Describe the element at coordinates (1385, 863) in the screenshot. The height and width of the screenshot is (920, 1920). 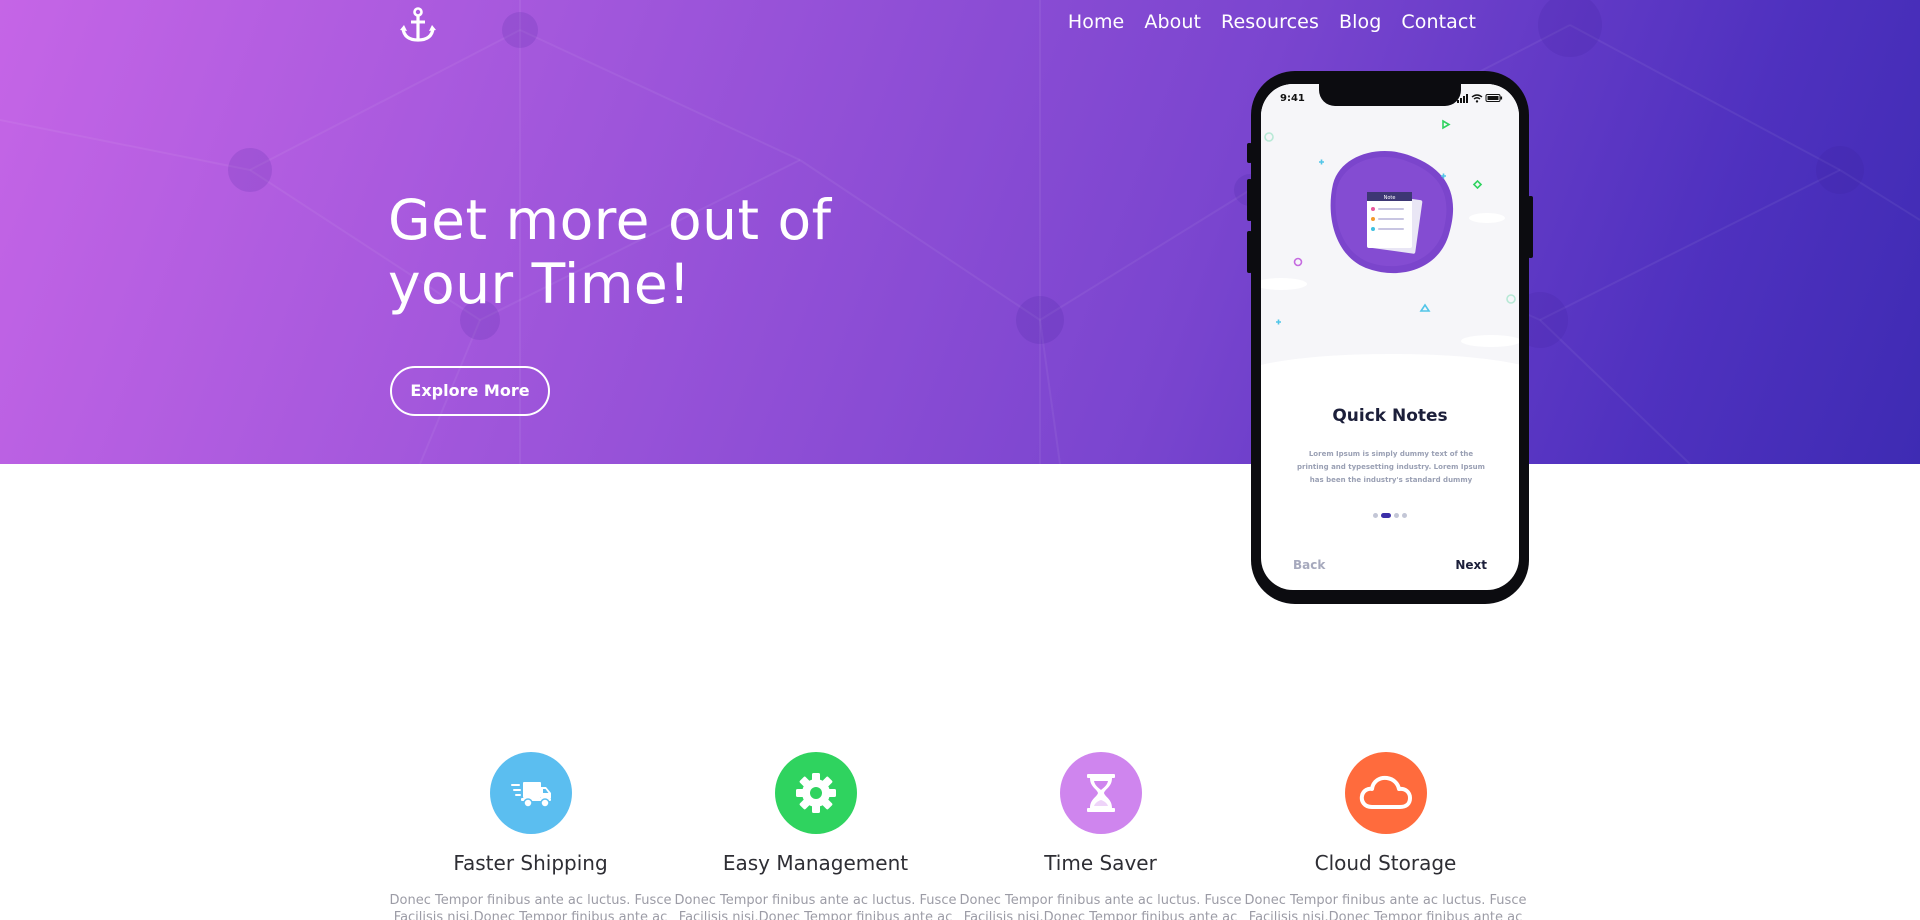
I see `feature-title: Cloud Storage` at that location.